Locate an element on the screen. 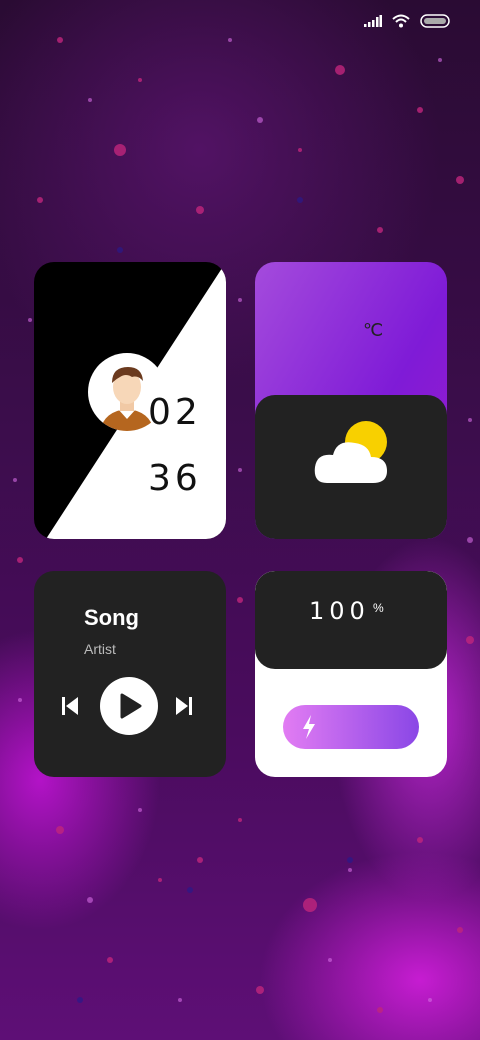 This screenshot has height=1040, width=480. percent-symbol: % is located at coordinates (378, 608).